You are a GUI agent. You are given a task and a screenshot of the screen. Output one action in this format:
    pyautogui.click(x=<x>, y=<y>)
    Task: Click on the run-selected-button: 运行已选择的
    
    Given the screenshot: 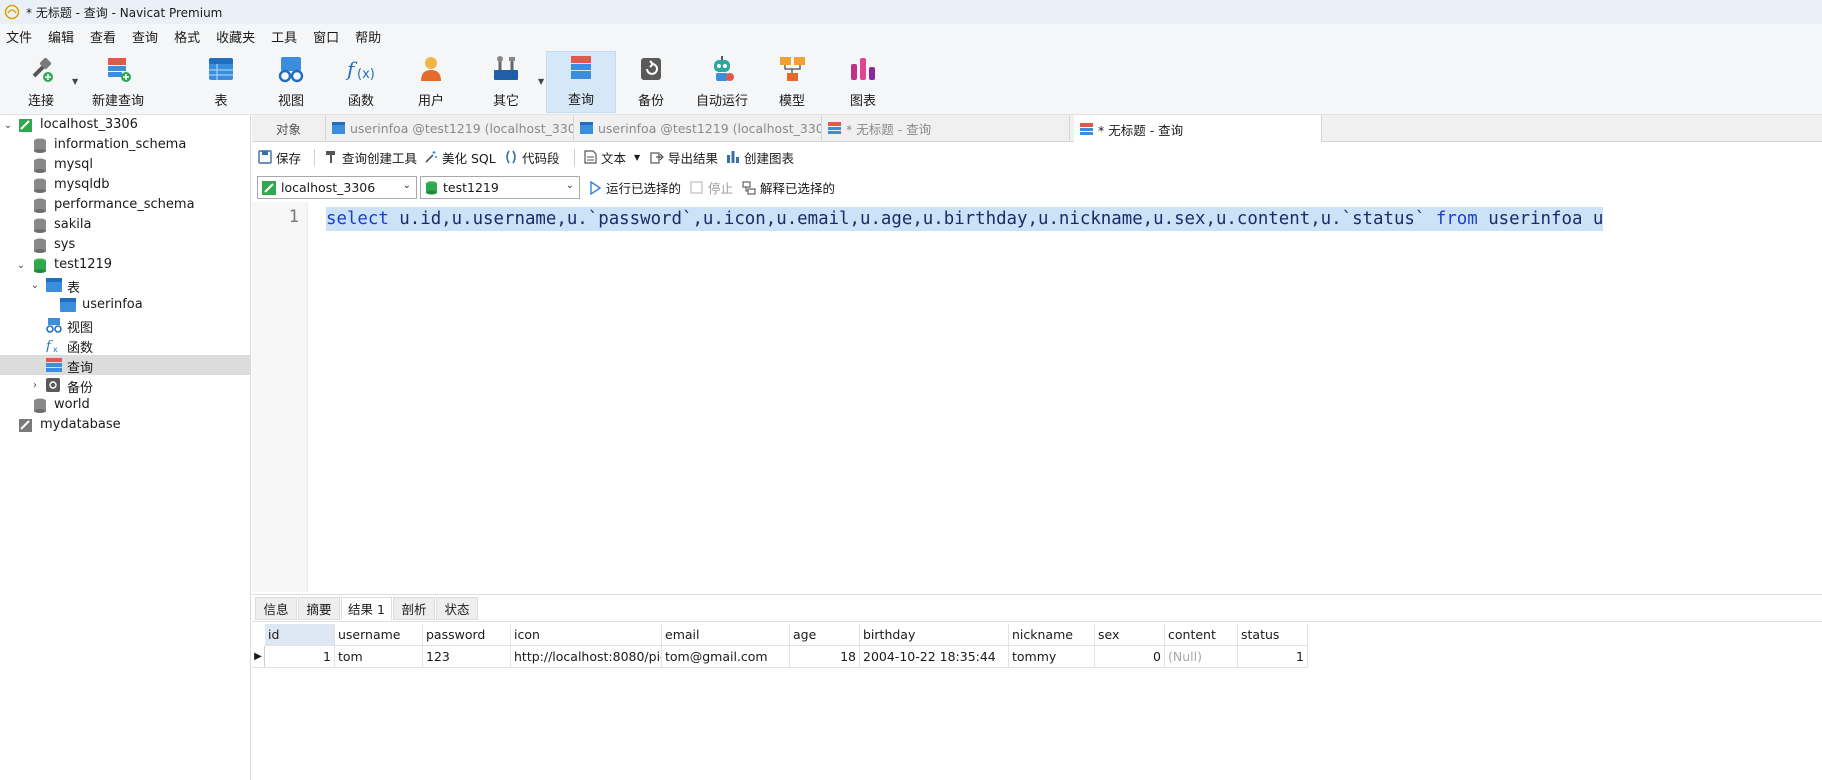 What is the action you would take?
    pyautogui.click(x=634, y=187)
    